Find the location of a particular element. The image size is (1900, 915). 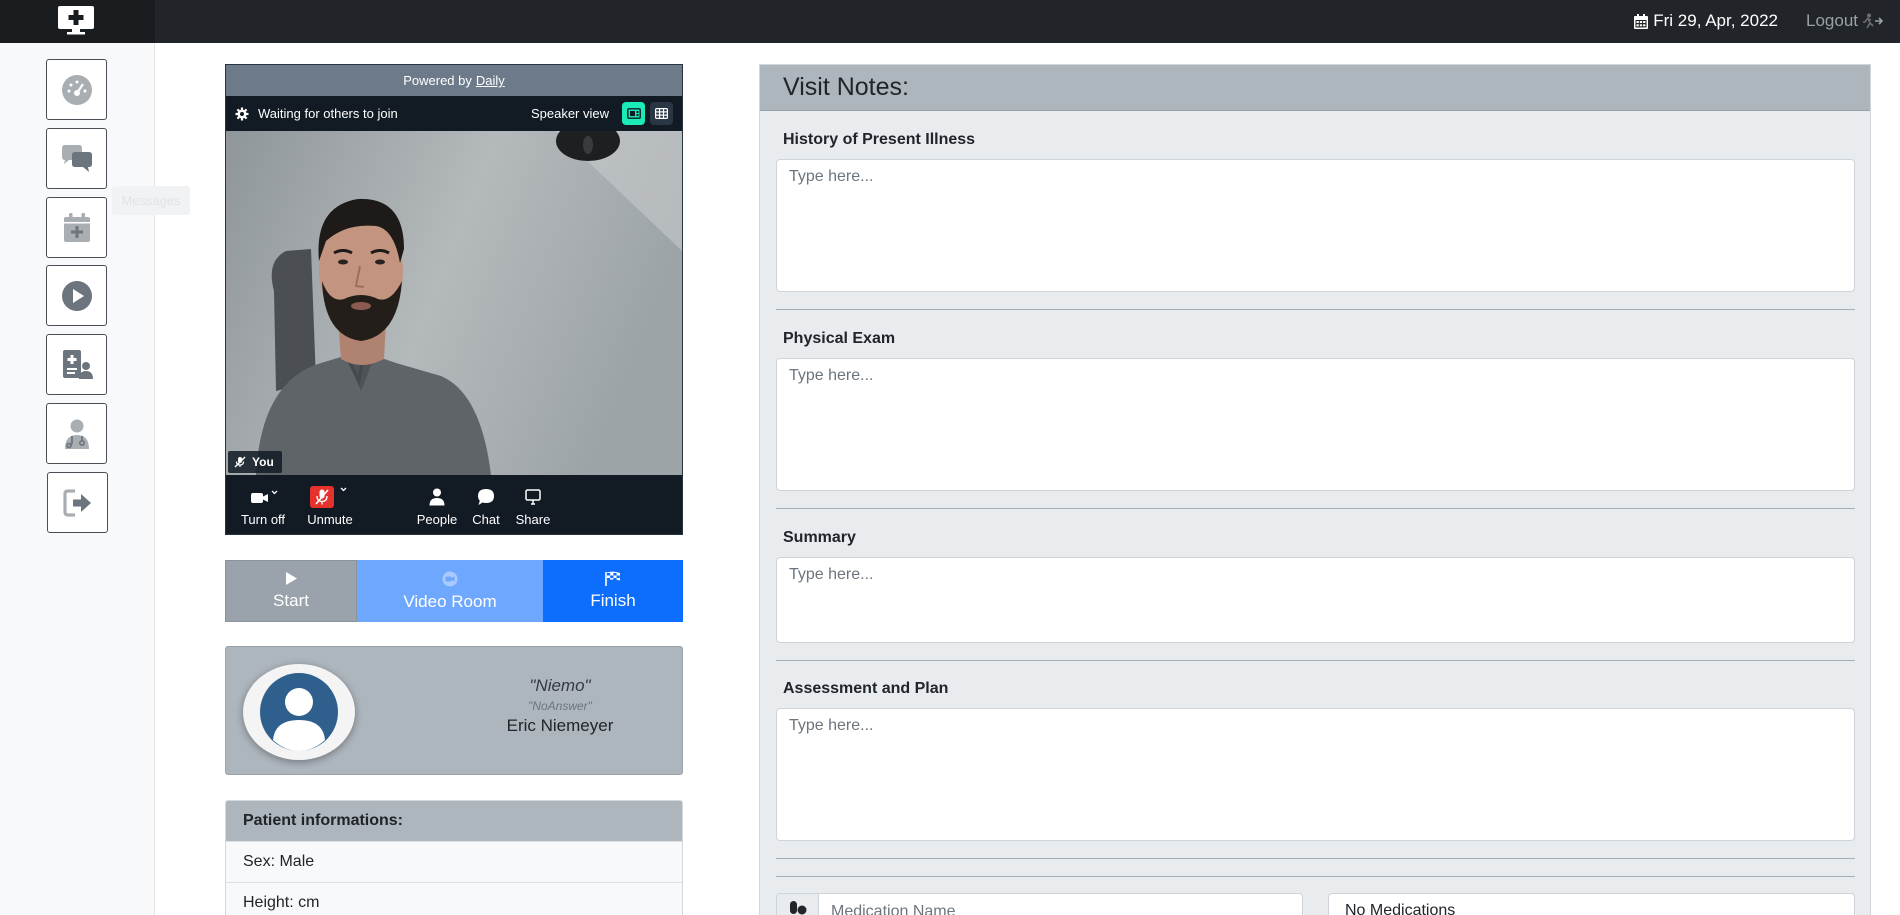

chat-label: Chat is located at coordinates (486, 519).